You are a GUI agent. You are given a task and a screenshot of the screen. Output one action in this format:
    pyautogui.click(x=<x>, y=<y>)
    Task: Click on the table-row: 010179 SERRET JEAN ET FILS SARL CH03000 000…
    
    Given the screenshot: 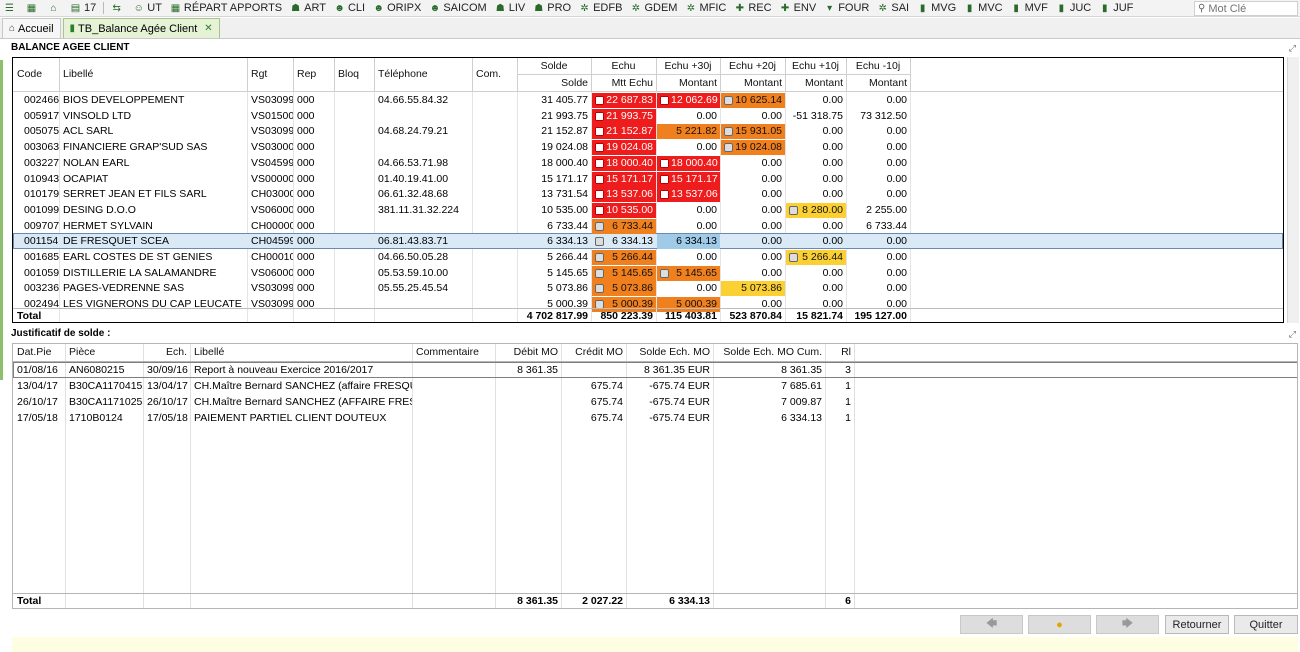 What is the action you would take?
    pyautogui.click(x=648, y=195)
    